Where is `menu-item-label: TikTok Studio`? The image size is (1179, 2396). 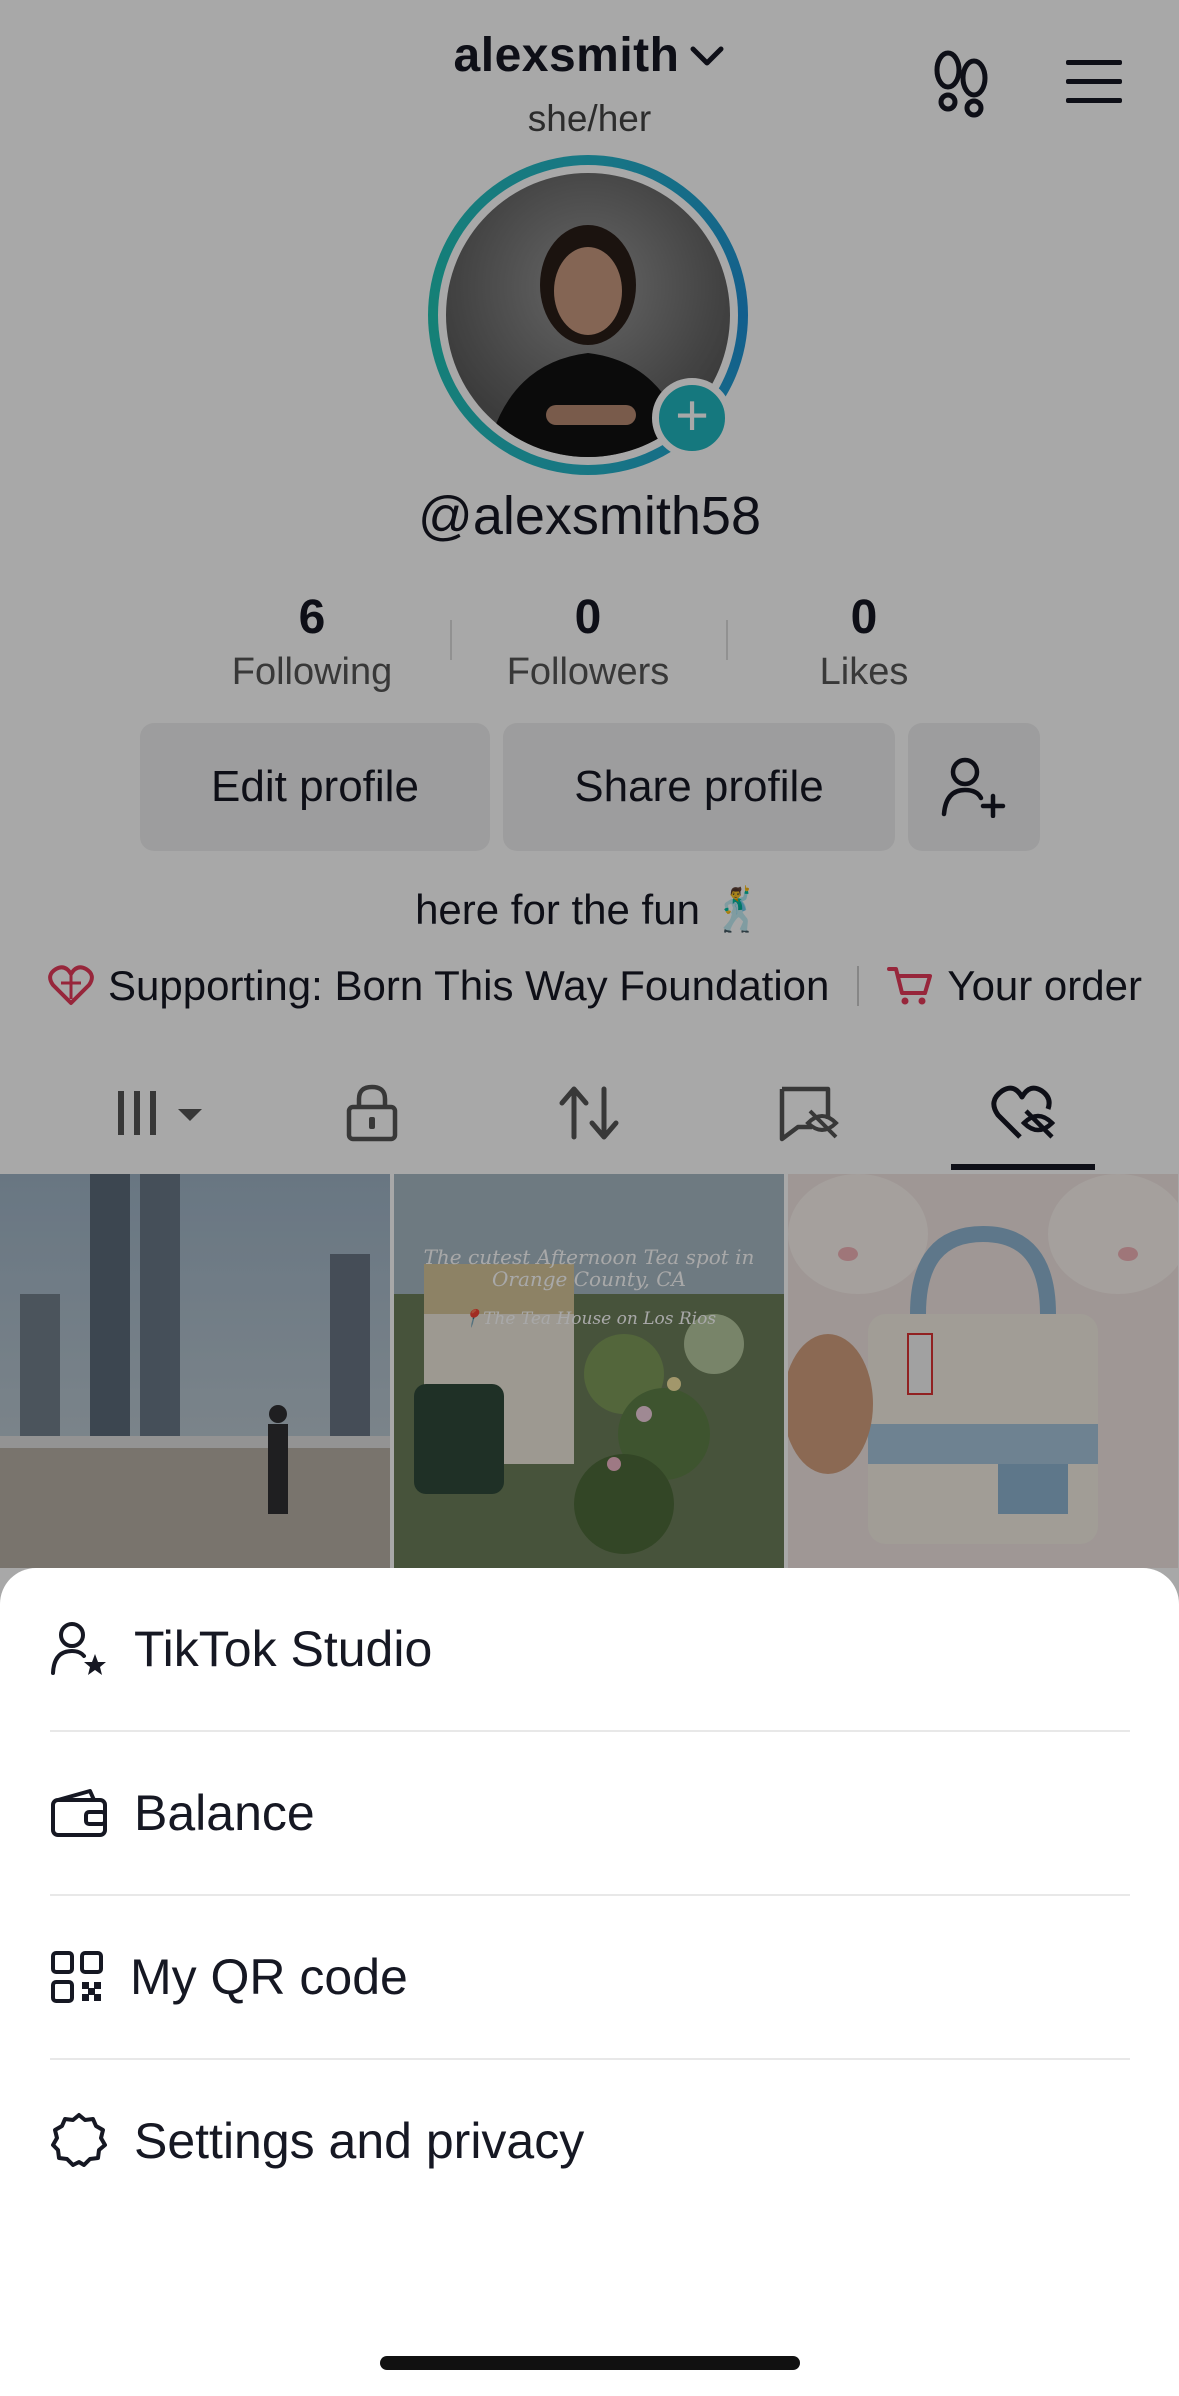
menu-item-label: TikTok Studio is located at coordinates (283, 1649).